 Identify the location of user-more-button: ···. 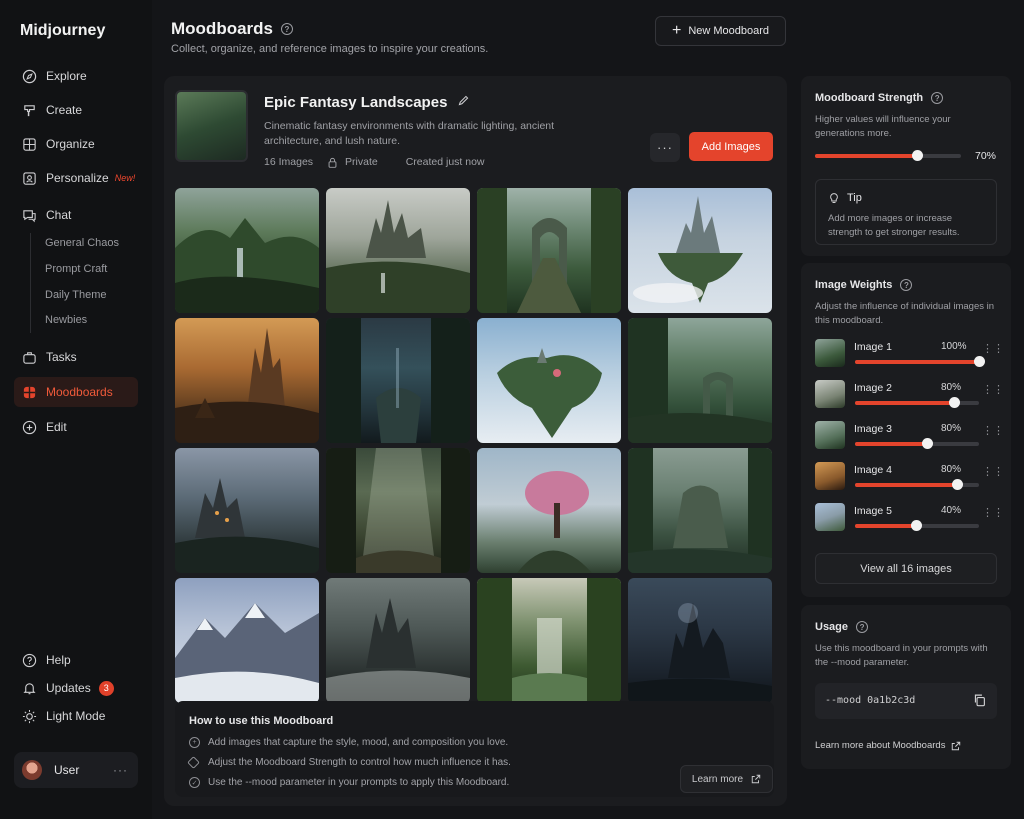
(120, 770).